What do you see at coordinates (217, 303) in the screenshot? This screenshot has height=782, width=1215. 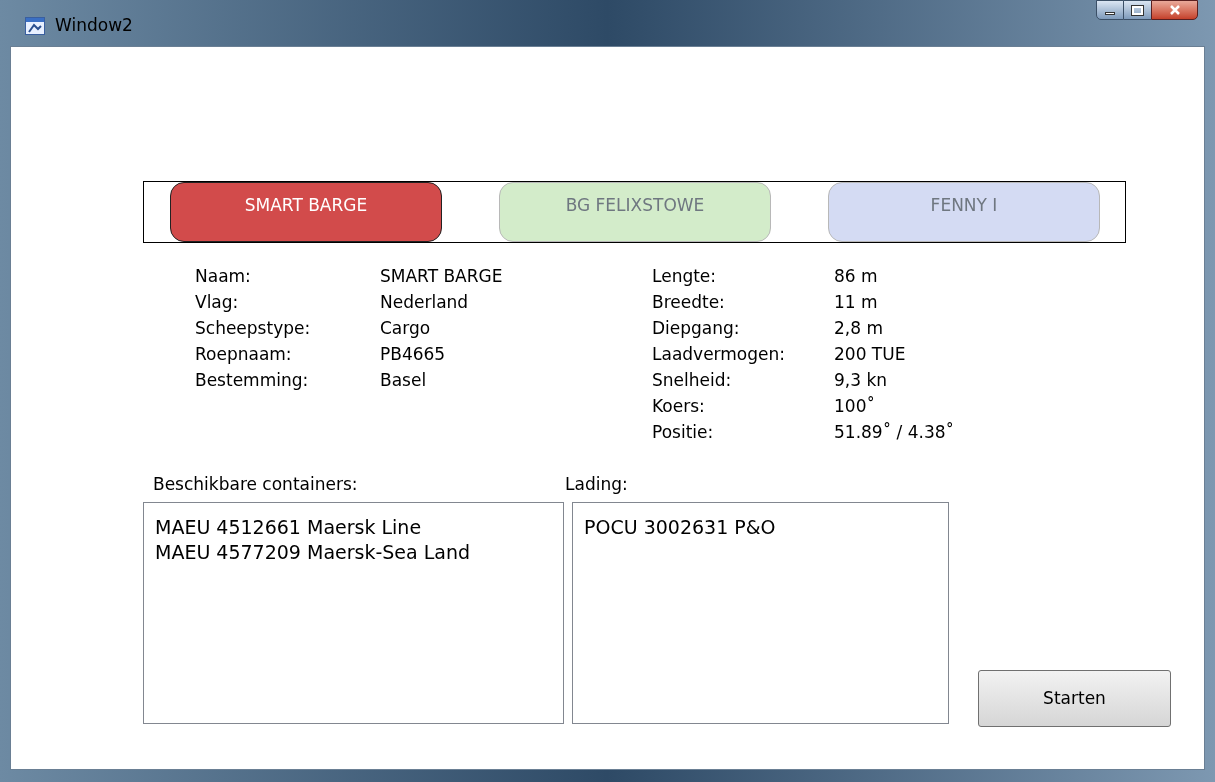 I see `field-label: Vlag:` at bounding box center [217, 303].